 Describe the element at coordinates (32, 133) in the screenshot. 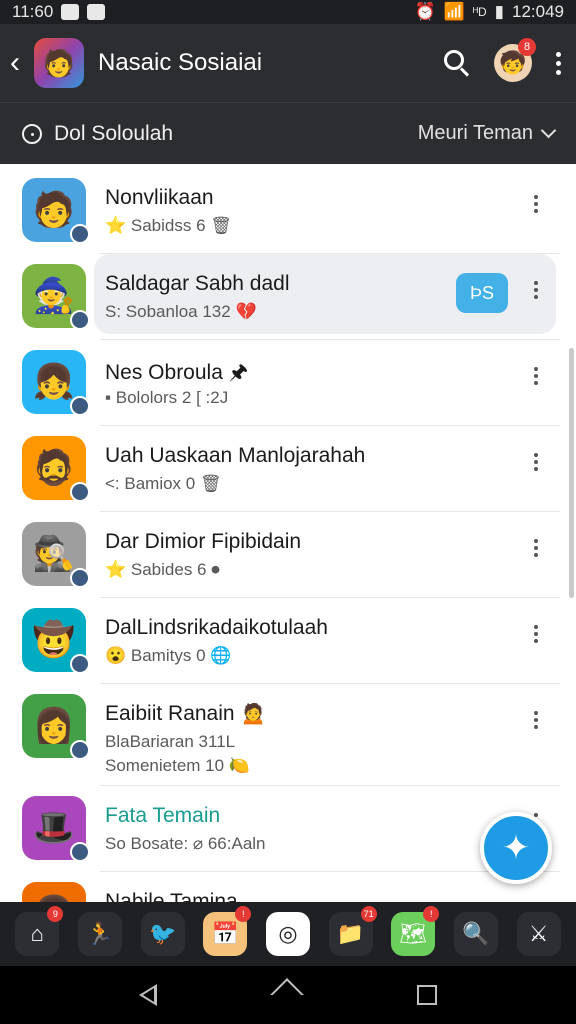

I see `clock-icon` at that location.